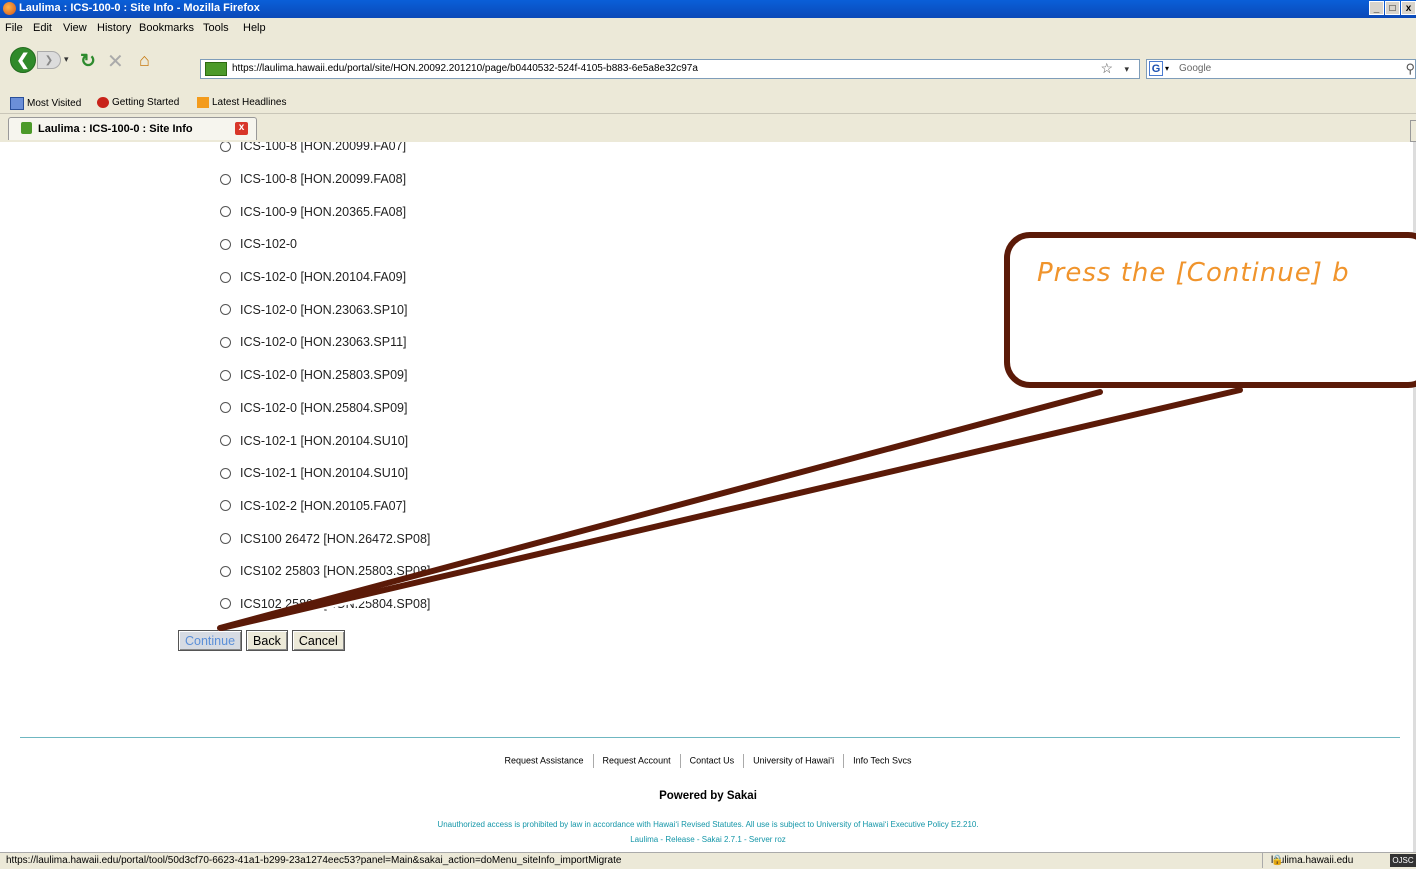 The image size is (1416, 869). I want to click on status-domain: laulima.hawaii.edu 🔒, so click(1322, 860).